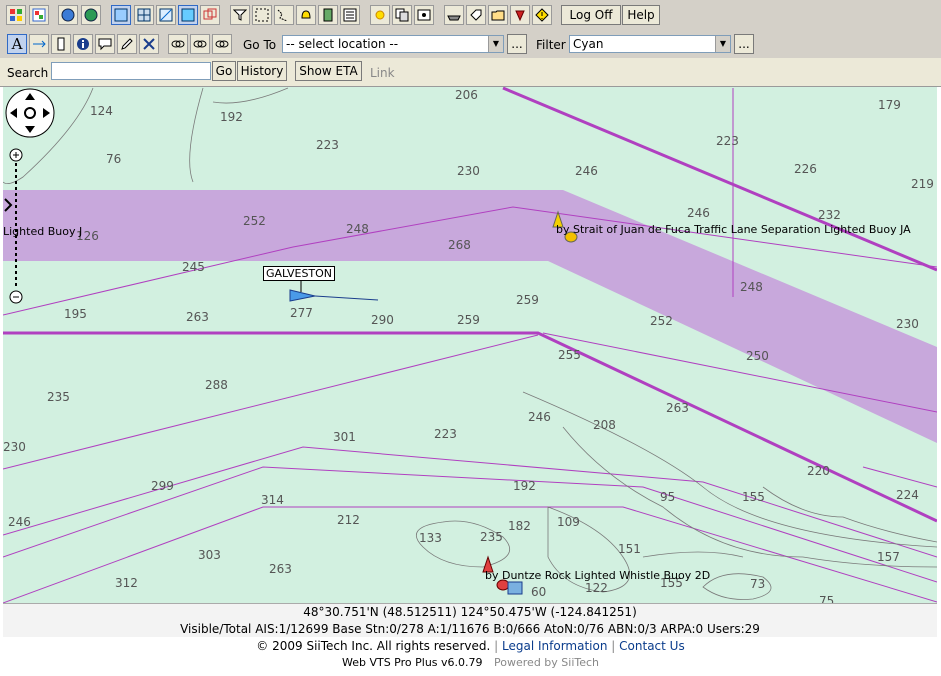 The height and width of the screenshot is (676, 941). I want to click on depth-sounding: 312, so click(126, 583).